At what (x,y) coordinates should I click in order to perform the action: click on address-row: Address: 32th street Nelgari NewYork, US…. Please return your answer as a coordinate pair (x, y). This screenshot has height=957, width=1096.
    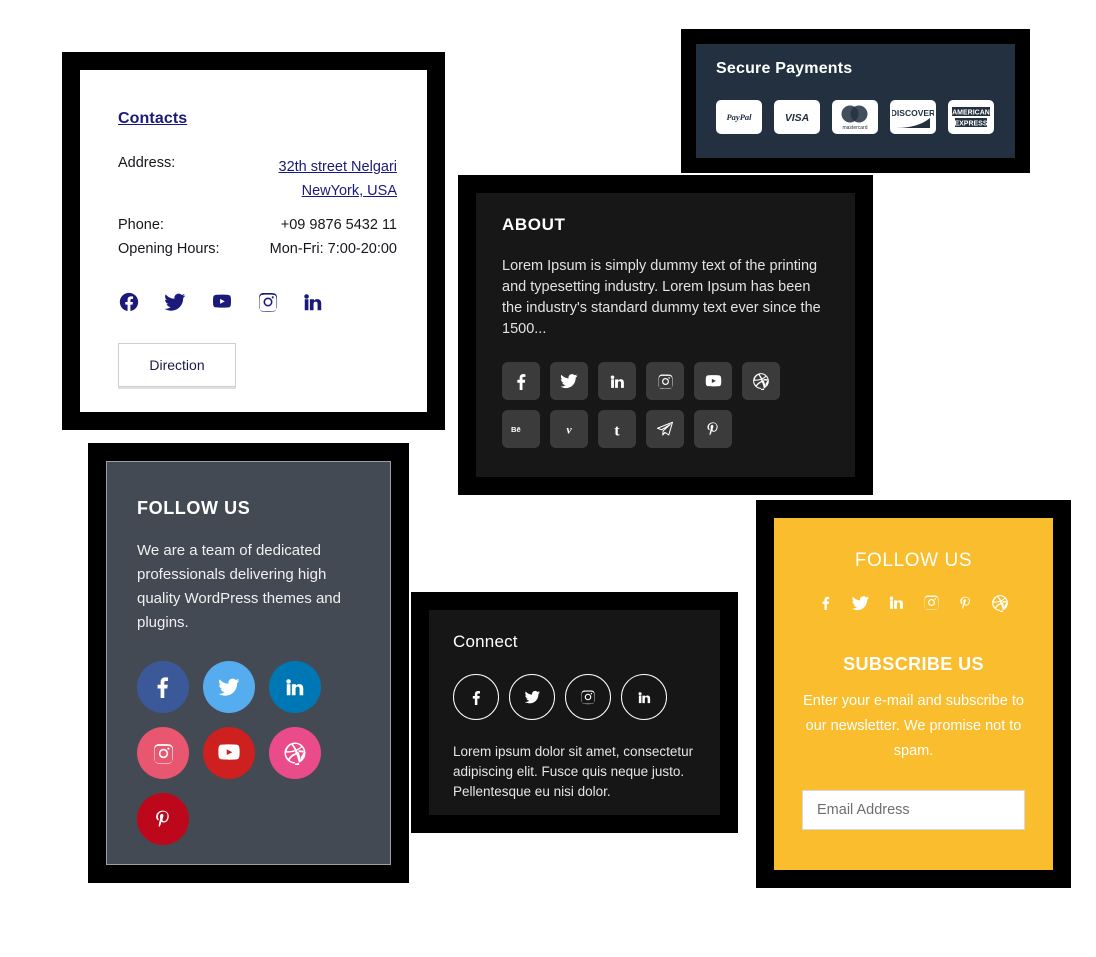
    Looking at the image, I should click on (257, 179).